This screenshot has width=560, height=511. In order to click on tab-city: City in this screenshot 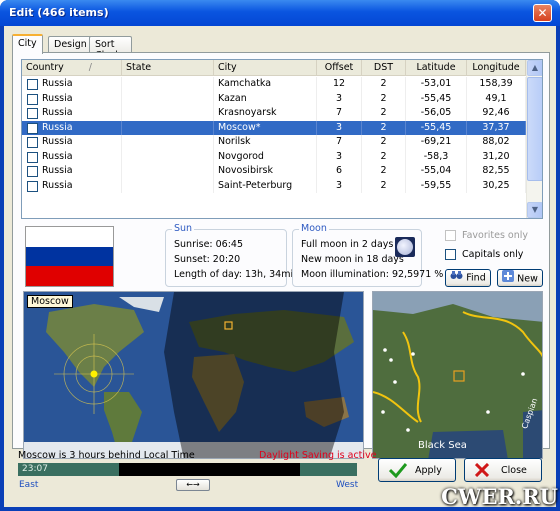, I will do `click(27, 44)`.